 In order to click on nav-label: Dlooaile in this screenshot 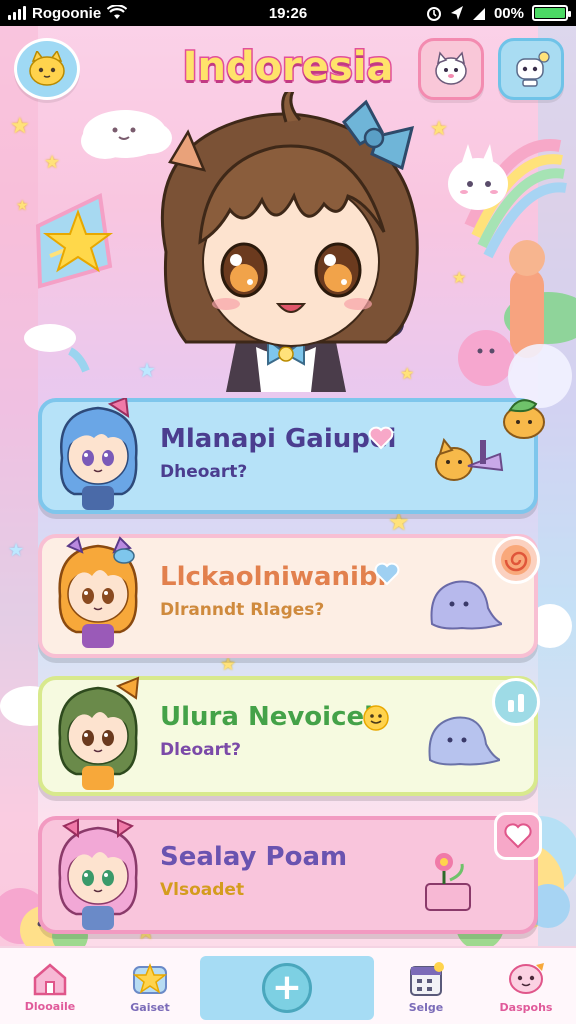, I will do `click(50, 1006)`.